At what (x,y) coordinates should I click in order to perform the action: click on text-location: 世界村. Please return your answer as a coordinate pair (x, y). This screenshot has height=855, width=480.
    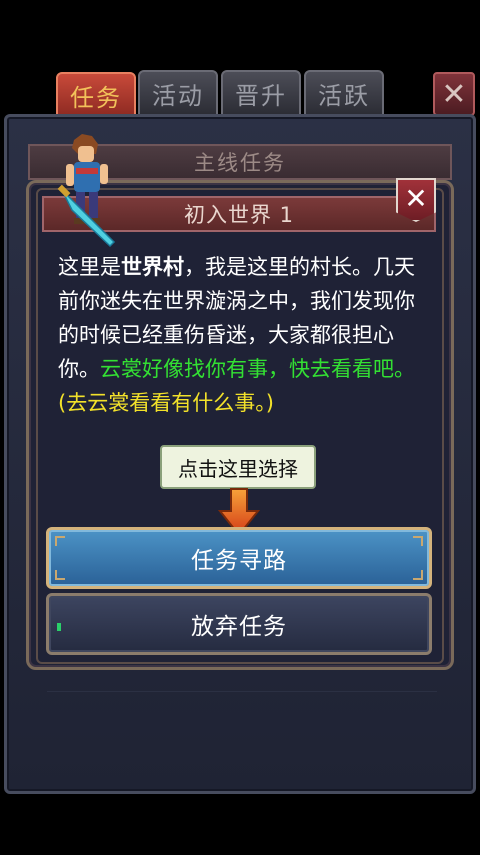
    Looking at the image, I should click on (152, 267).